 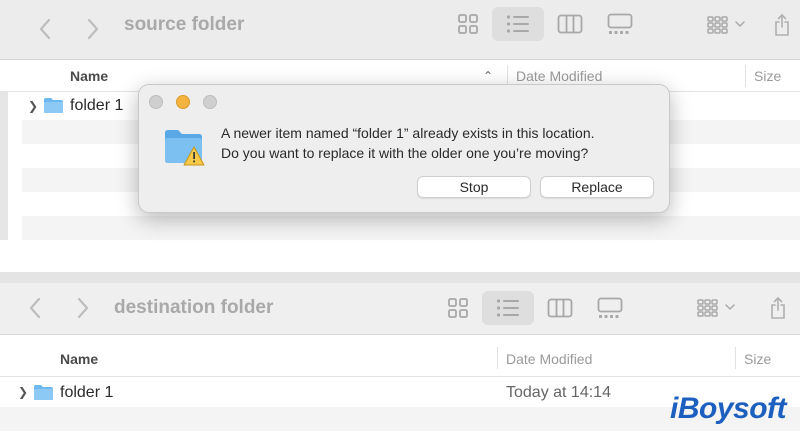 I want to click on iboysoft-watermark: iBoysoft, so click(x=728, y=408).